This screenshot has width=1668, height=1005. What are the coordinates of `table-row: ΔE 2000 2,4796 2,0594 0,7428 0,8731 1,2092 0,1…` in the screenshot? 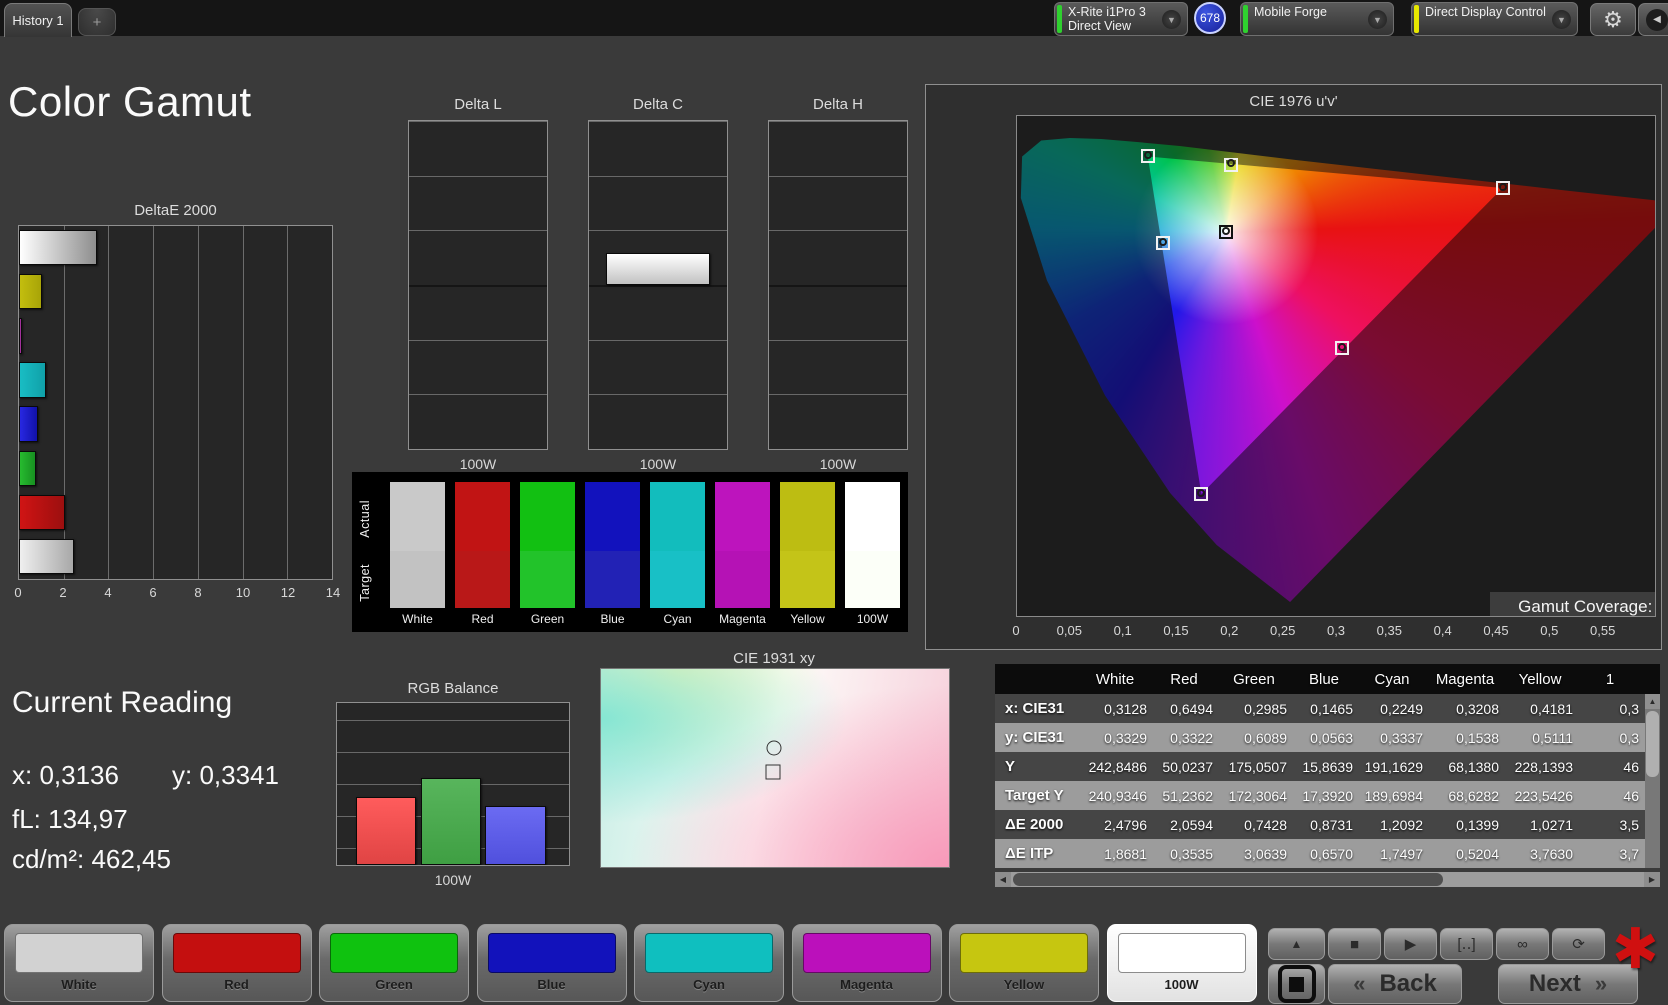 It's located at (1327, 824).